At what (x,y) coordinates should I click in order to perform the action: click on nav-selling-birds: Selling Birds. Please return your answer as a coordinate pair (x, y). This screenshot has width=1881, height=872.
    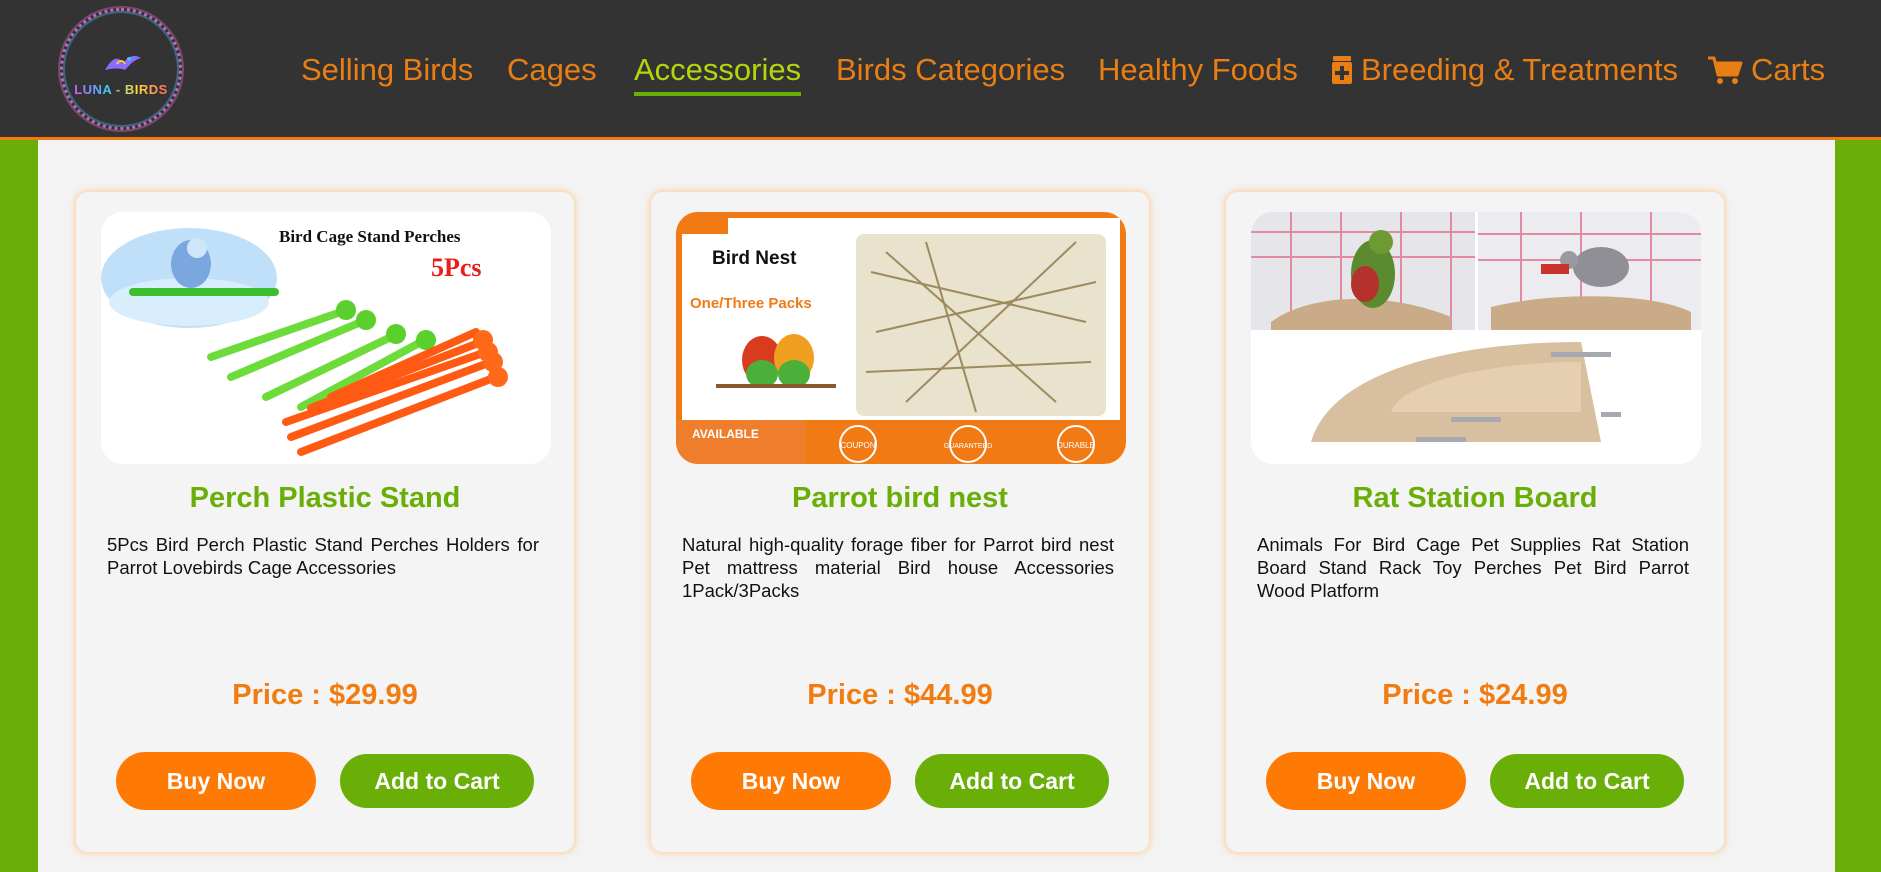
    Looking at the image, I should click on (387, 69).